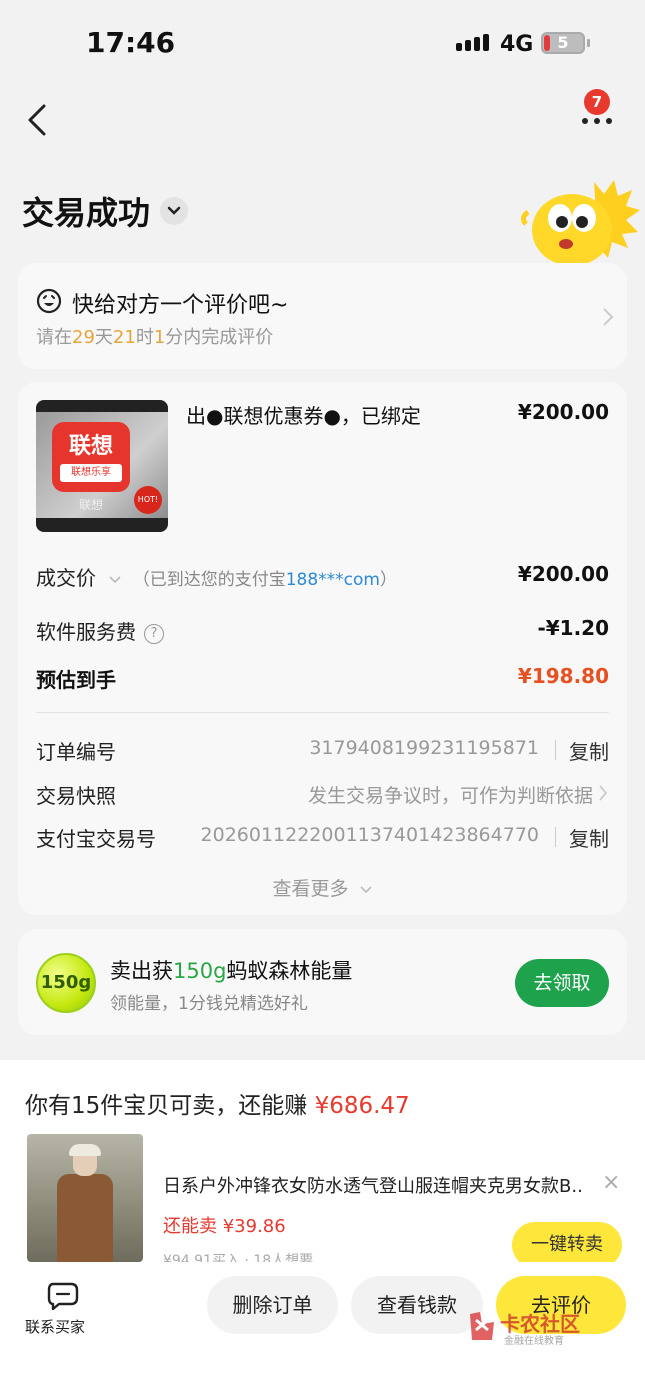 The width and height of the screenshot is (645, 1398). I want to click on hot-badge: HOT!, so click(148, 500).